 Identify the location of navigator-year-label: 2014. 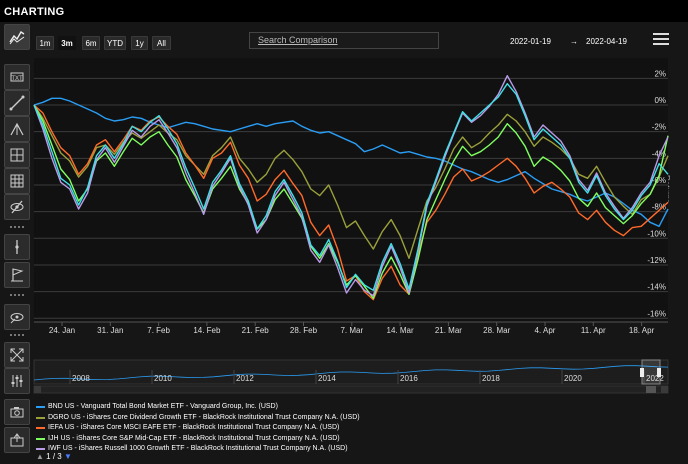
(327, 378).